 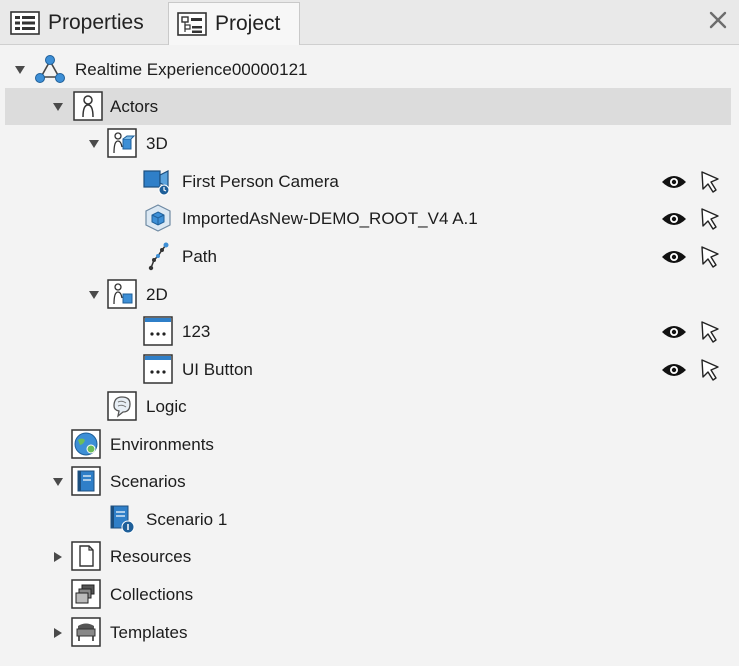 I want to click on tree-label-collections: Collections, so click(x=152, y=594).